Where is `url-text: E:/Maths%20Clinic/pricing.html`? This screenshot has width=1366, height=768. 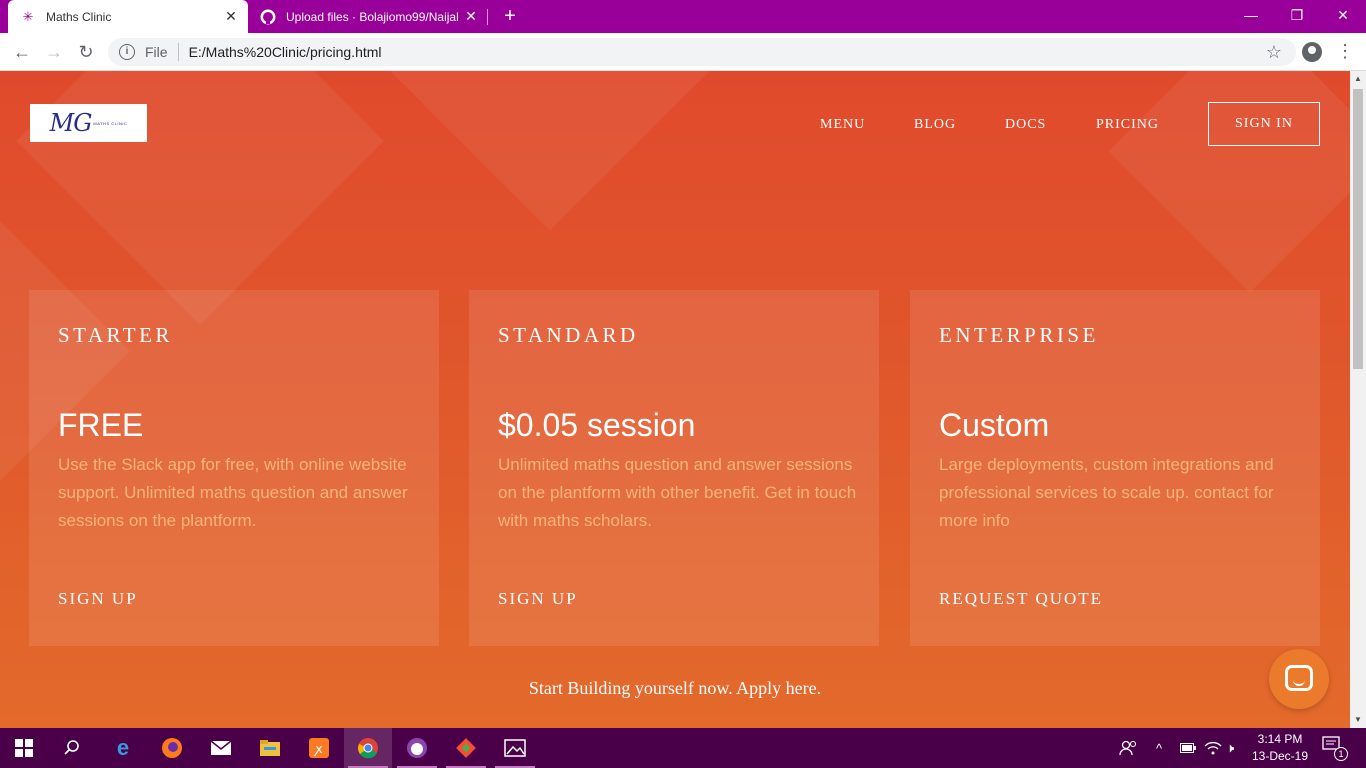
url-text: E:/Maths%20Clinic/pricing.html is located at coordinates (285, 52).